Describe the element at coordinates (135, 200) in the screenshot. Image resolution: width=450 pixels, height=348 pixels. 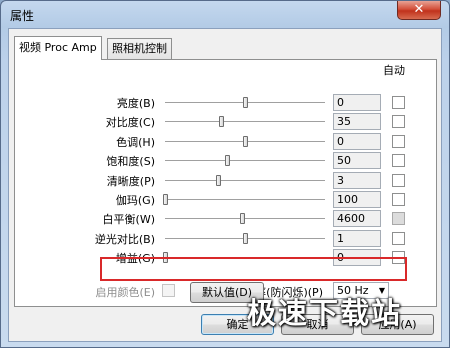
I see `slider-label-6: 伽玛(G)` at that location.